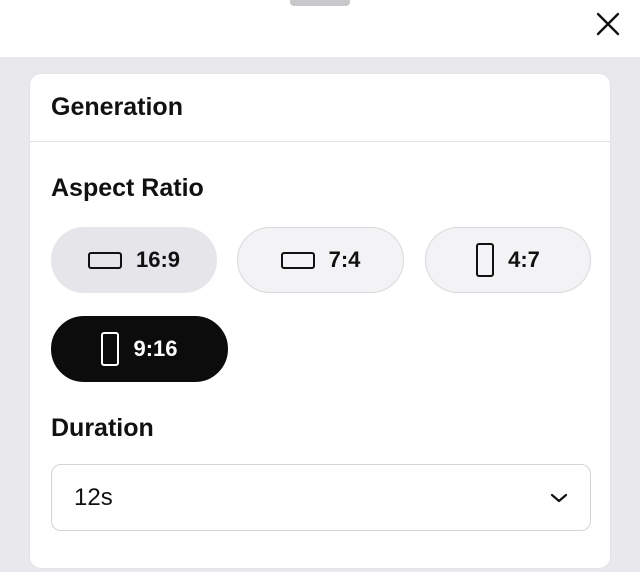  Describe the element at coordinates (344, 259) in the screenshot. I see `ratio-option-label: 7:4` at that location.